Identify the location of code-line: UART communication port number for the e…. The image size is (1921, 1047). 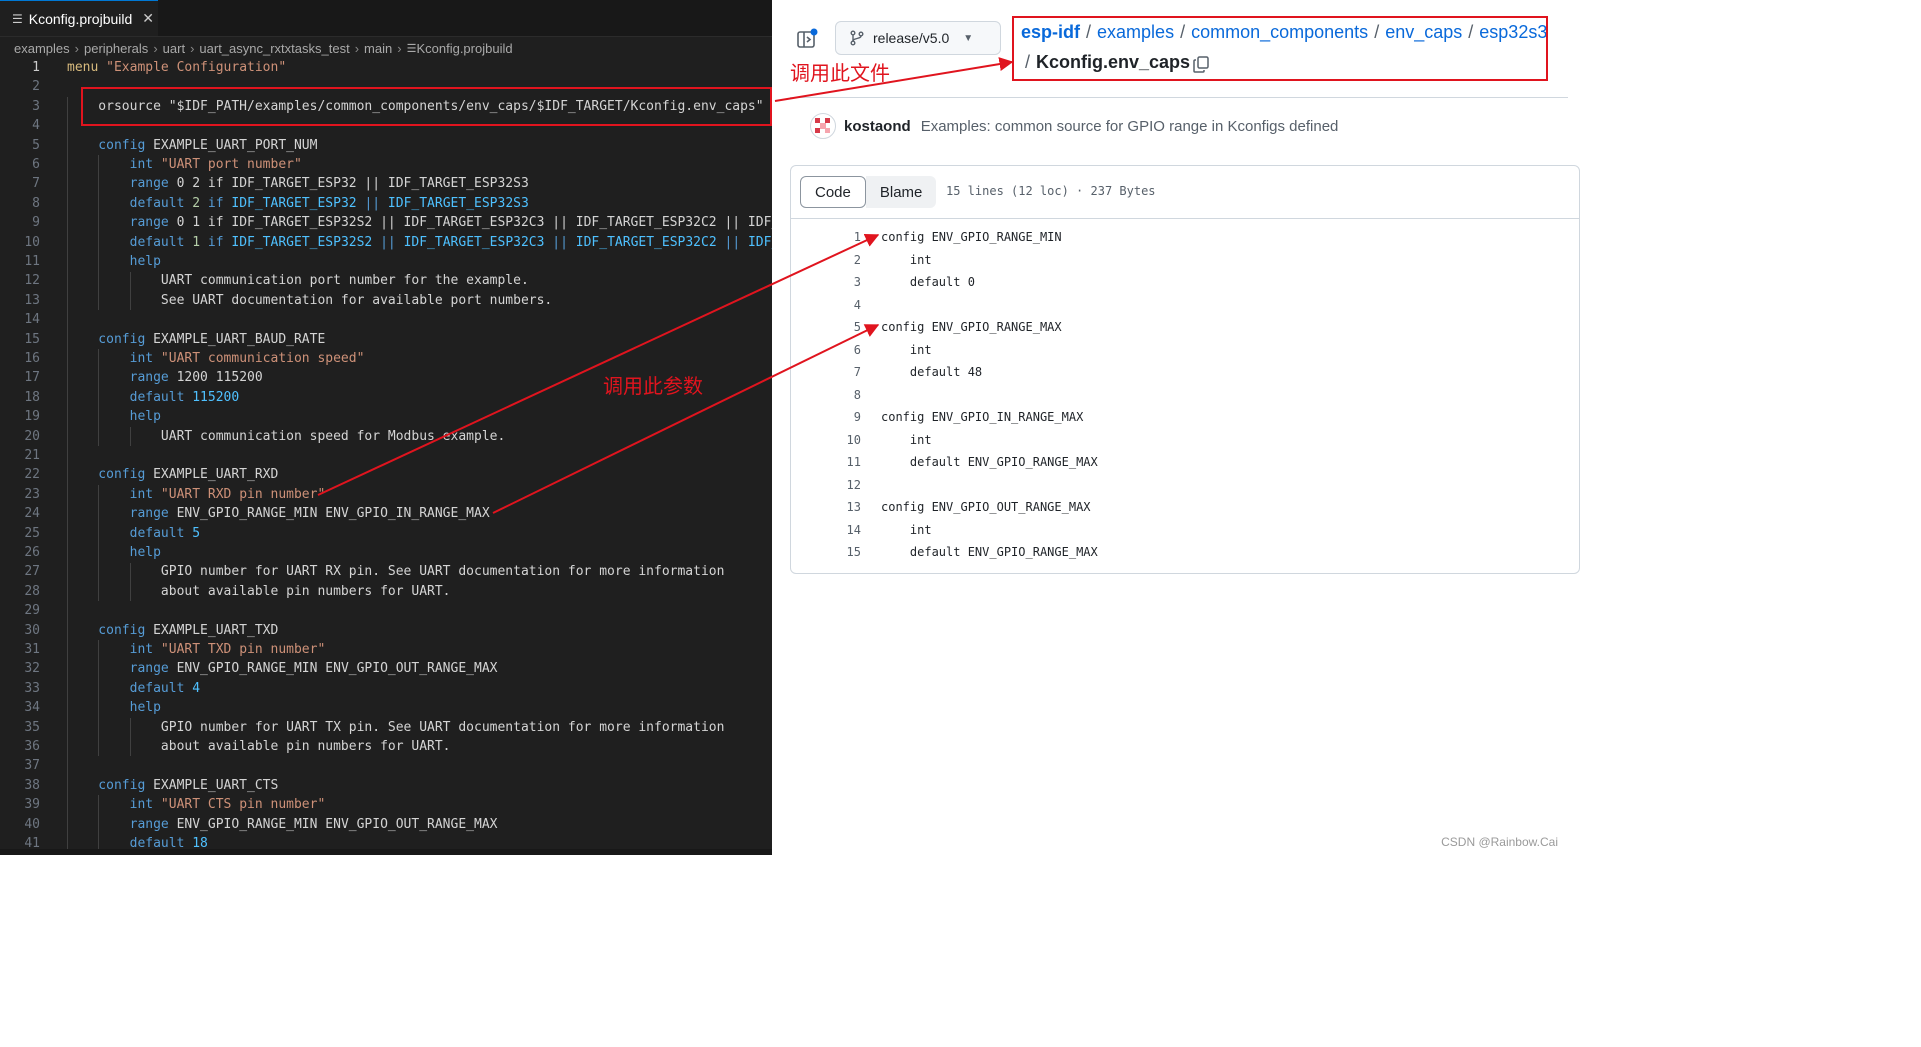
(298, 280).